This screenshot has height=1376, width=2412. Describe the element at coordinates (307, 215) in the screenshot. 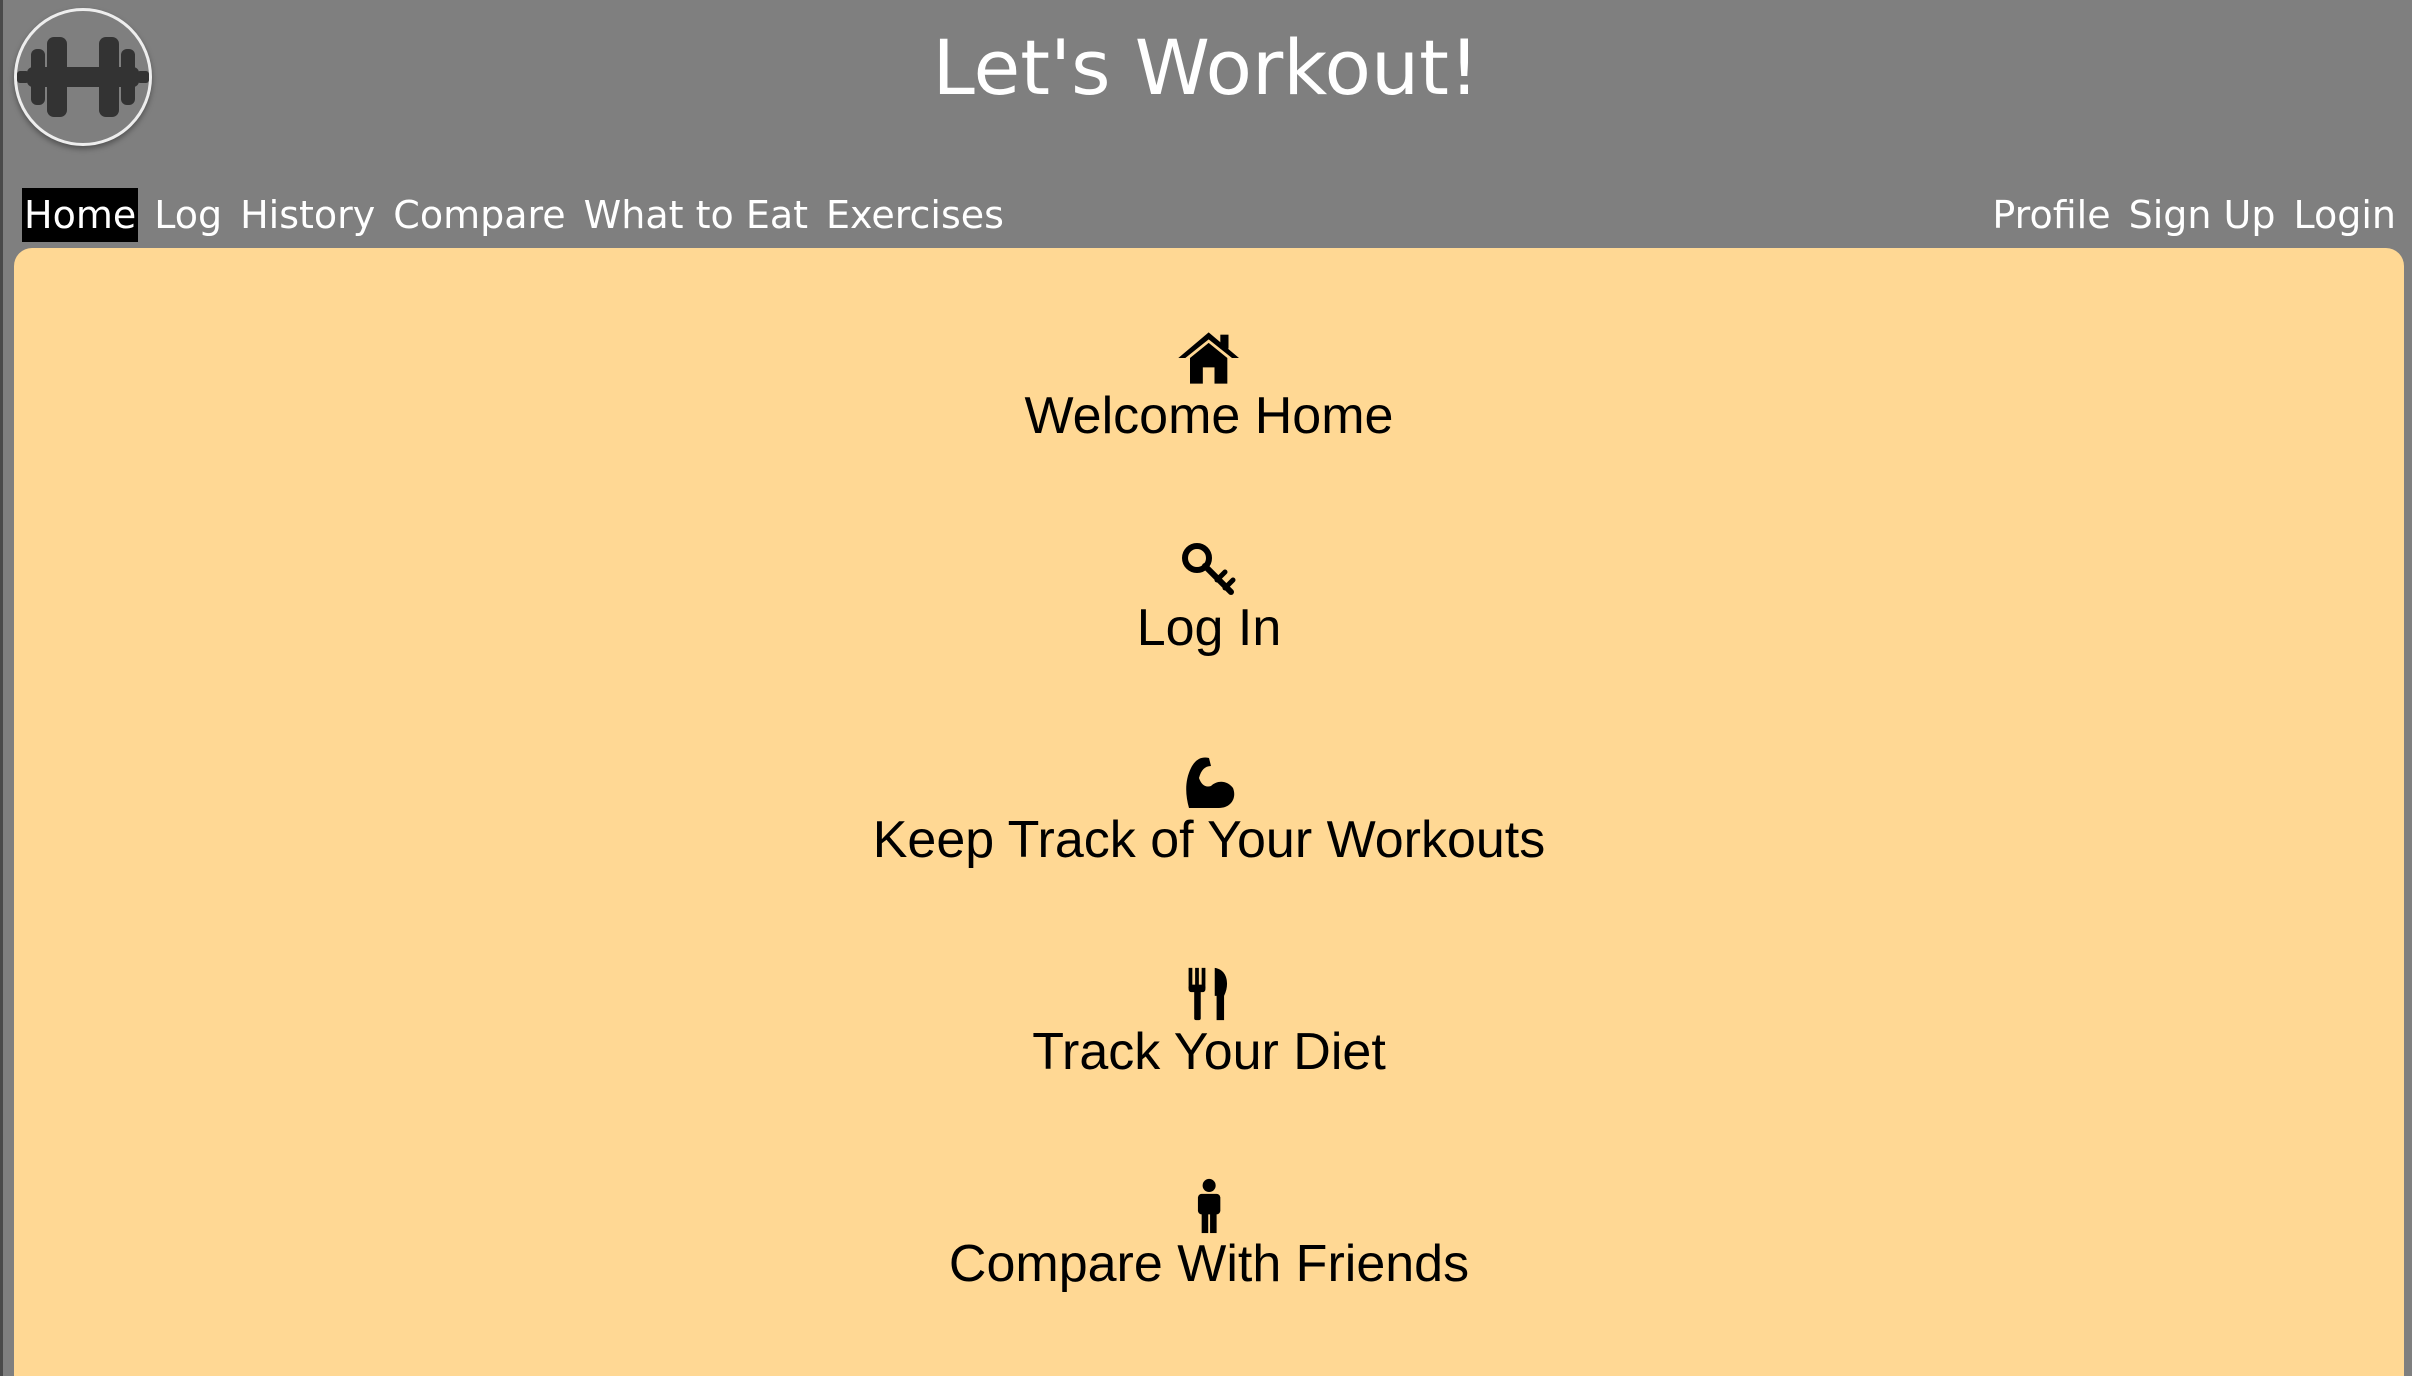

I see `nav-history: History` at that location.